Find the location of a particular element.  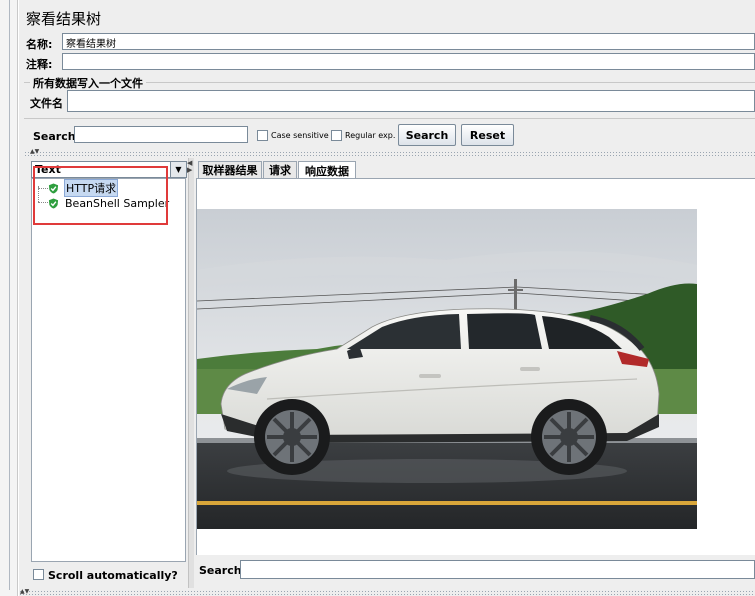

bottom-divider is located at coordinates (387, 593).